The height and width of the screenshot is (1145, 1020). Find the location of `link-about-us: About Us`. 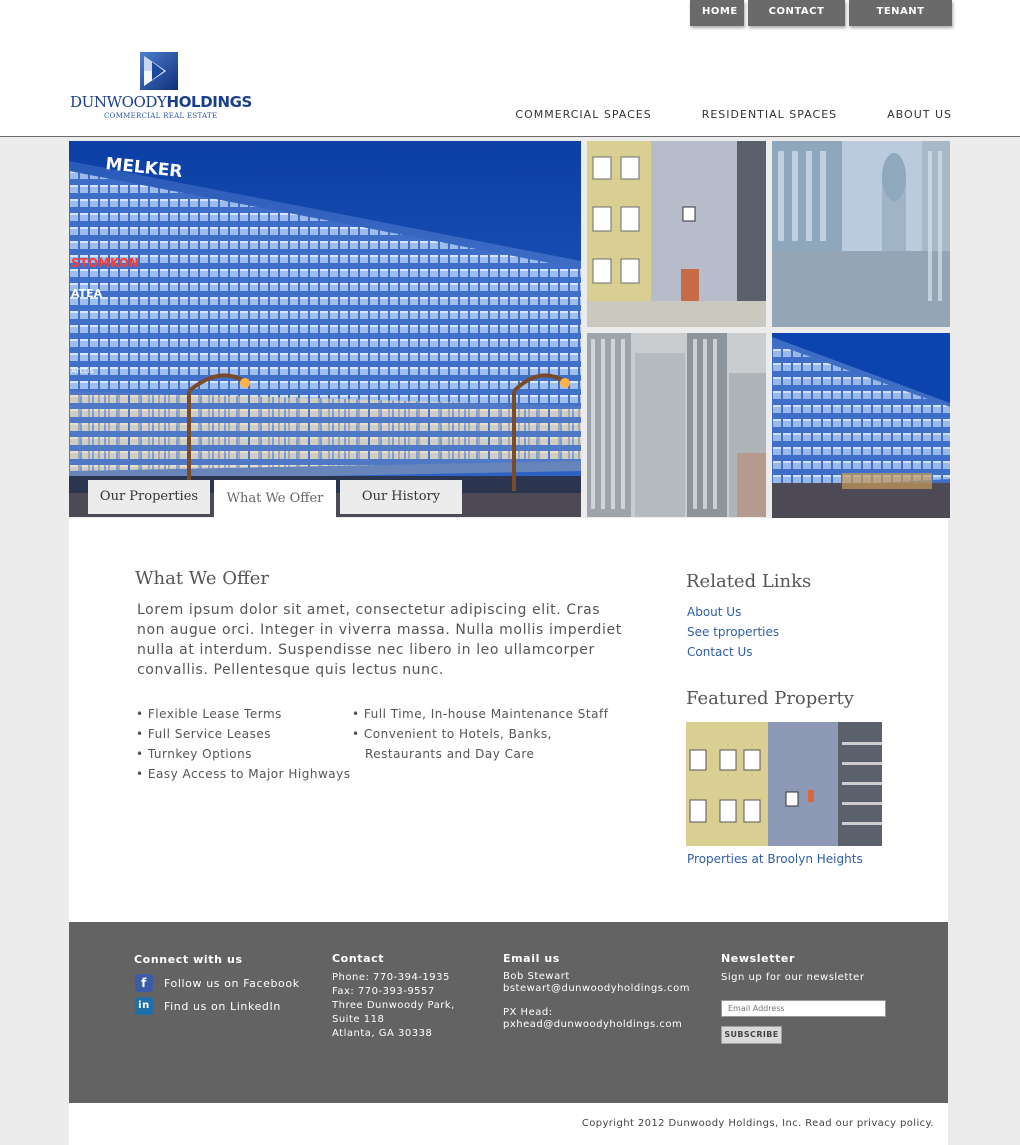

link-about-us: About Us is located at coordinates (733, 612).